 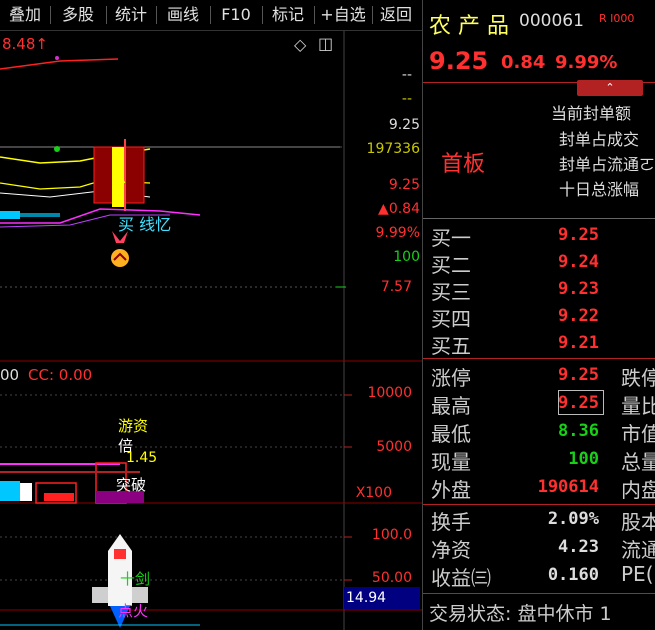 What do you see at coordinates (559, 262) in the screenshot?
I see `bid-price: 9.24` at bounding box center [559, 262].